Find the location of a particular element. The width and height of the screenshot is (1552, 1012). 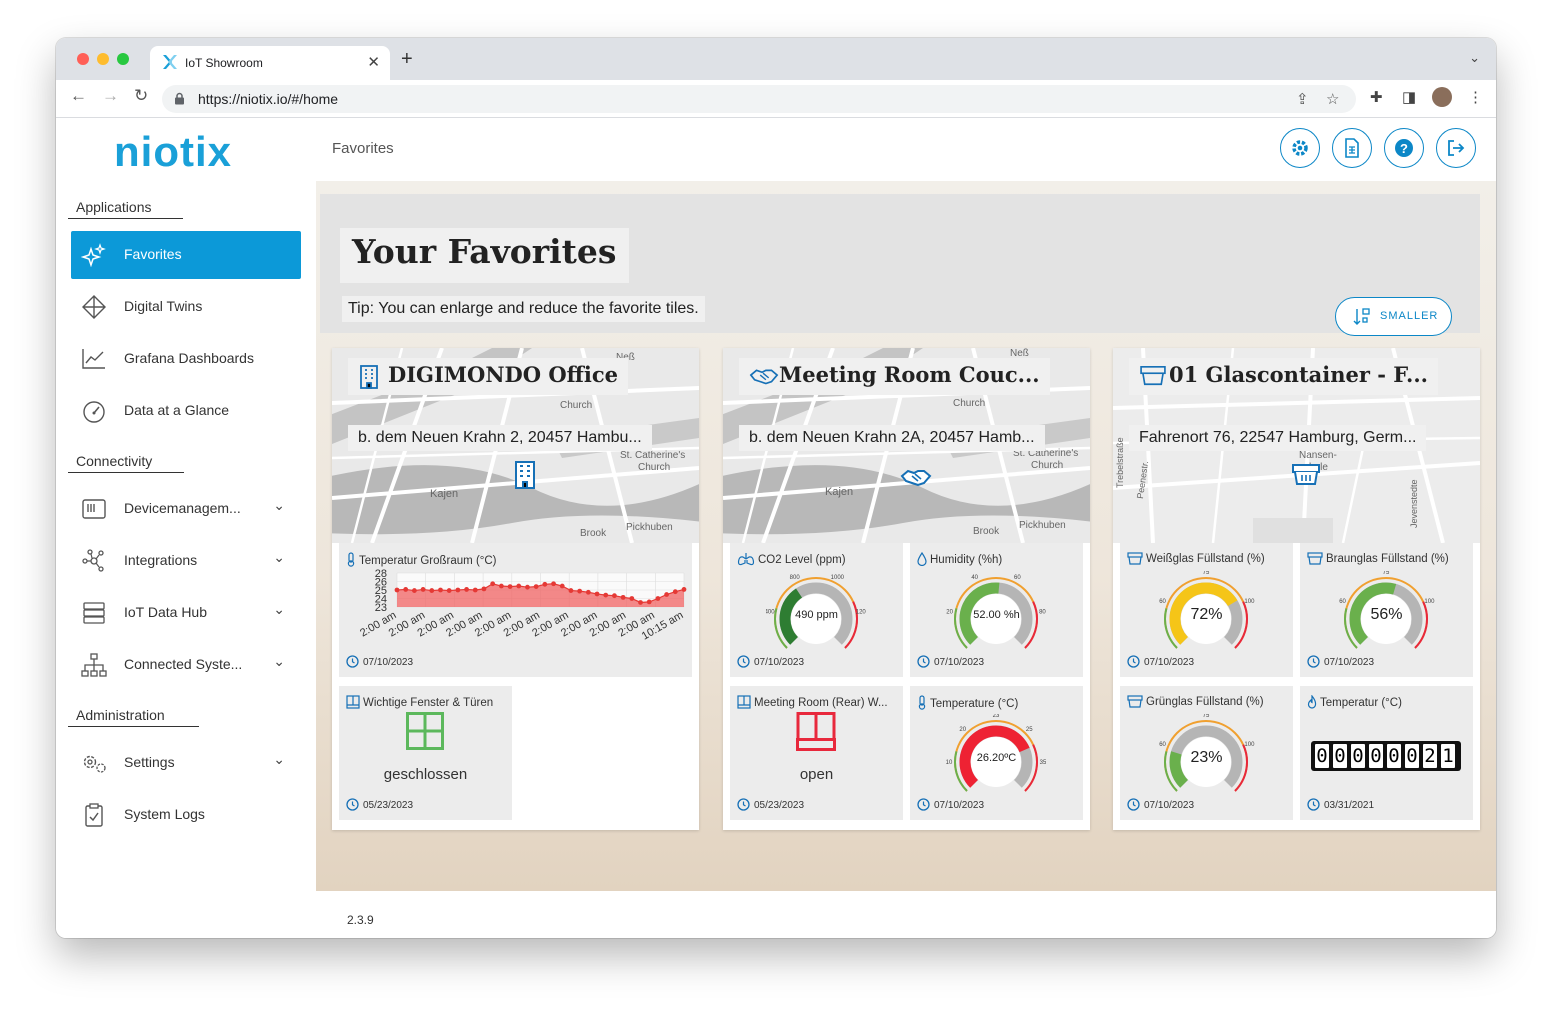

sidebar-item-data-at-a-glance: Data at a Glance is located at coordinates (186, 411).